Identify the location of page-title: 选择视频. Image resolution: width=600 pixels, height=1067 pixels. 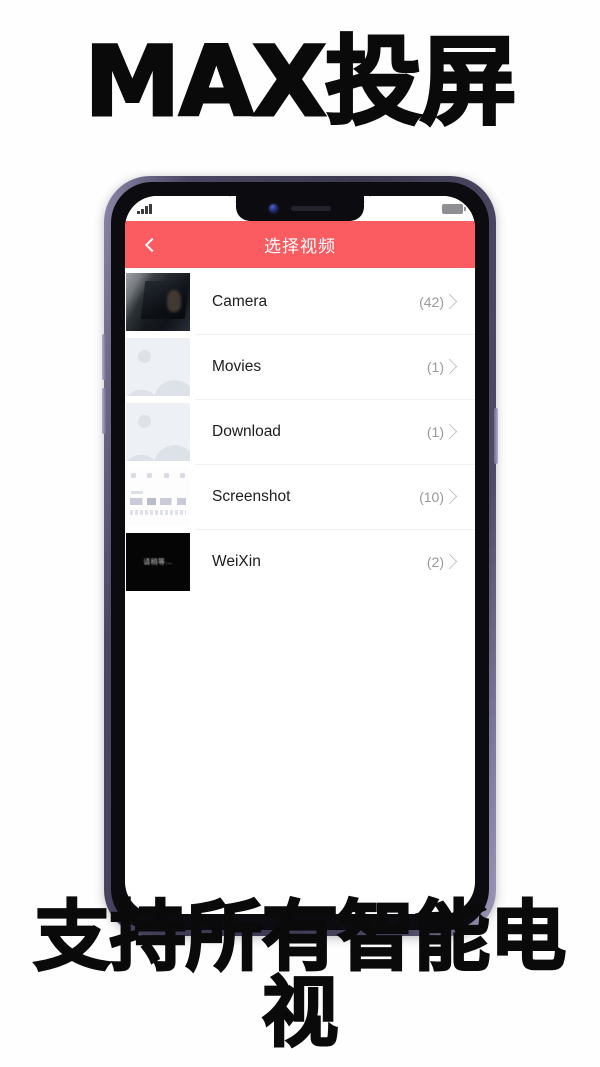
(300, 247).